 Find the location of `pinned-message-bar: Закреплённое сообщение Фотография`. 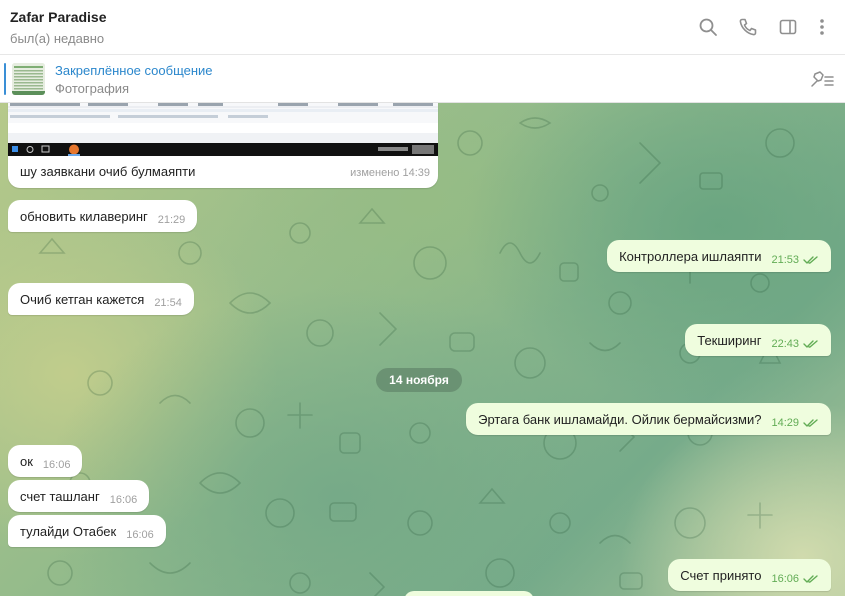

pinned-message-bar: Закреплённое сообщение Фотография is located at coordinates (422, 79).